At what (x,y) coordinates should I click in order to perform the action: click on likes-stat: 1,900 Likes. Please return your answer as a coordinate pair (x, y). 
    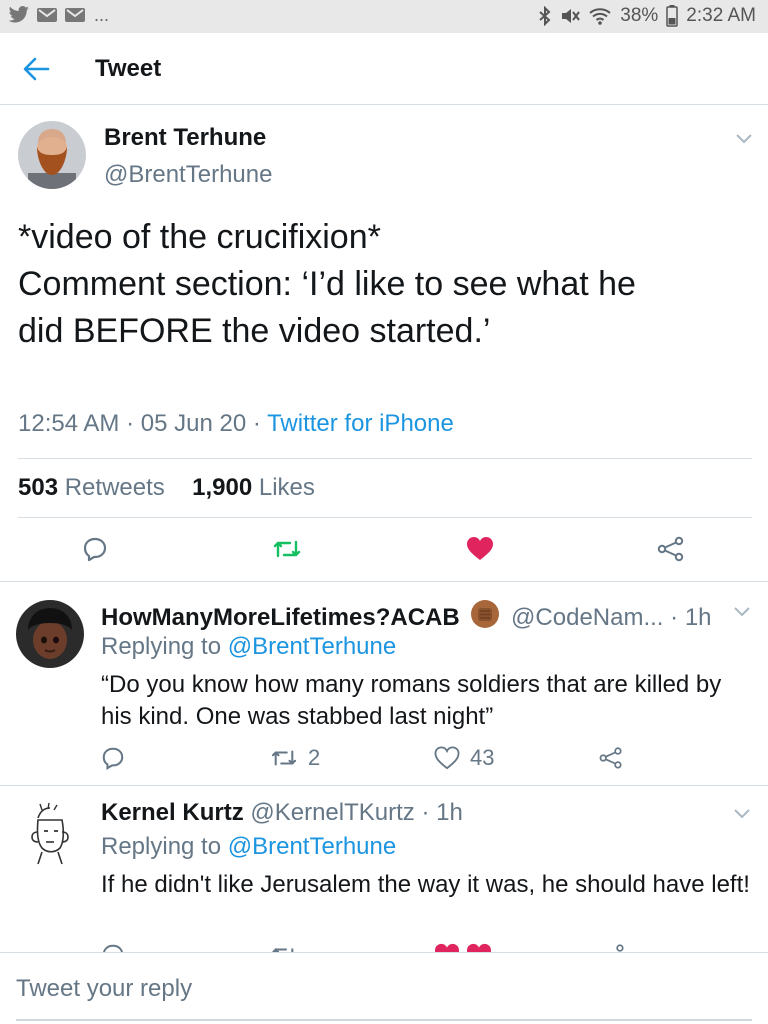
    Looking at the image, I should click on (253, 487).